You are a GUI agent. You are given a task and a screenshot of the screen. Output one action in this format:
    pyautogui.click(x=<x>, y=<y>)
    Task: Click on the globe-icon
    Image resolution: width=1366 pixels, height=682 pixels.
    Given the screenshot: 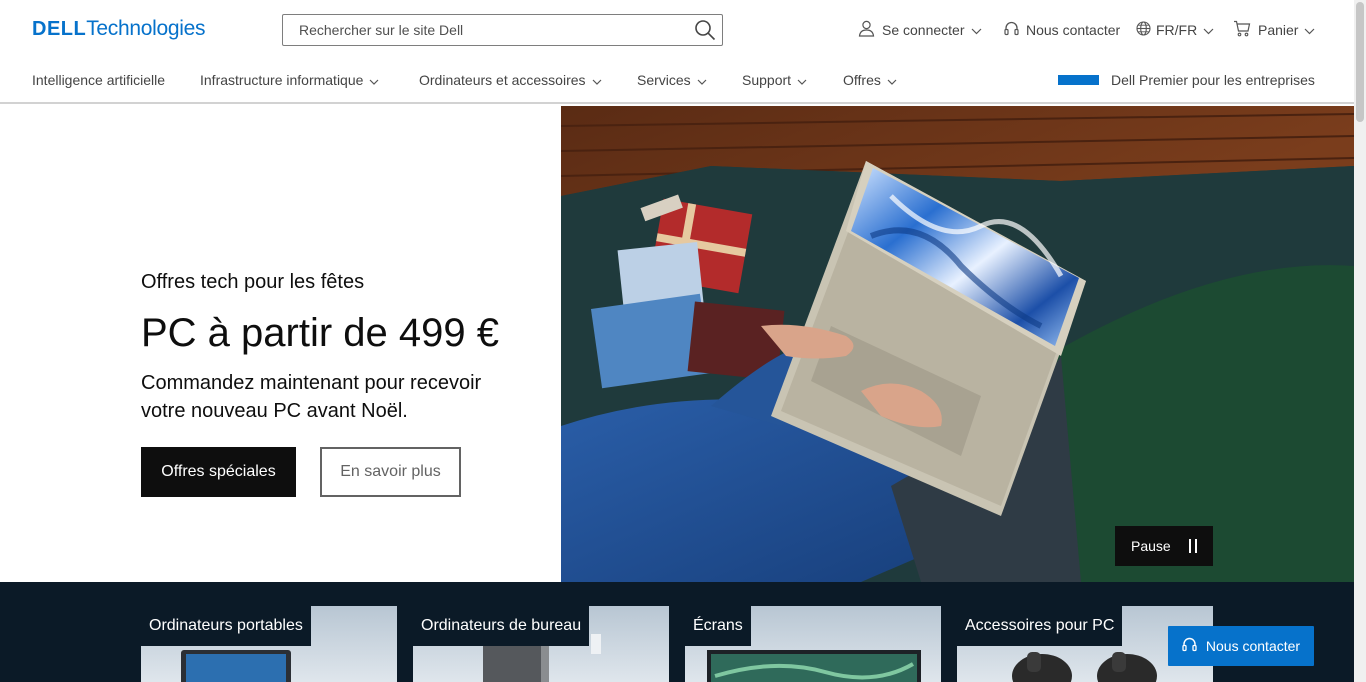 What is the action you would take?
    pyautogui.click(x=1143, y=30)
    